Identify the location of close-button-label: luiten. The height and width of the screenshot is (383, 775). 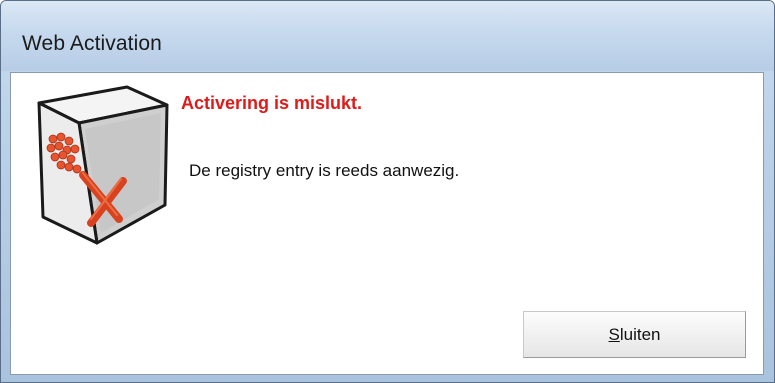
(640, 334).